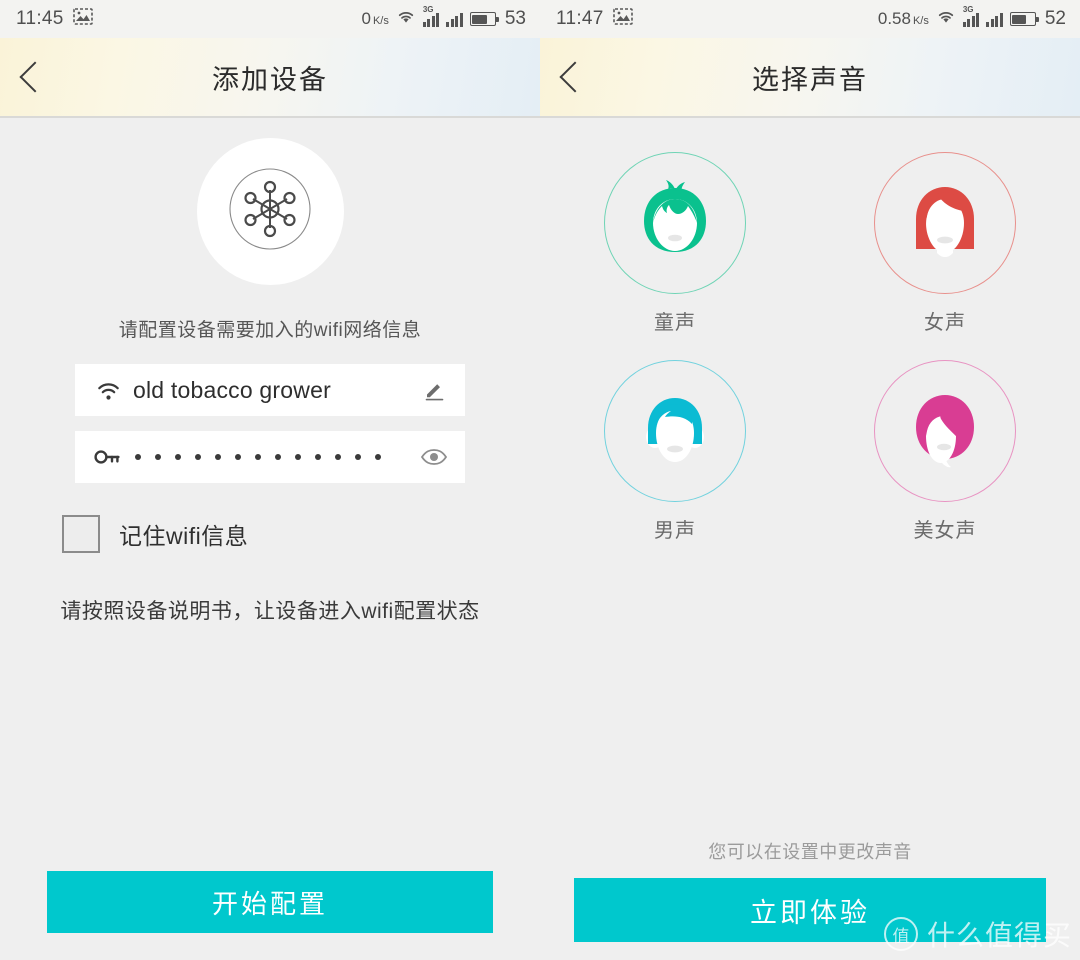  I want to click on page-title: 选择声音, so click(810, 79).